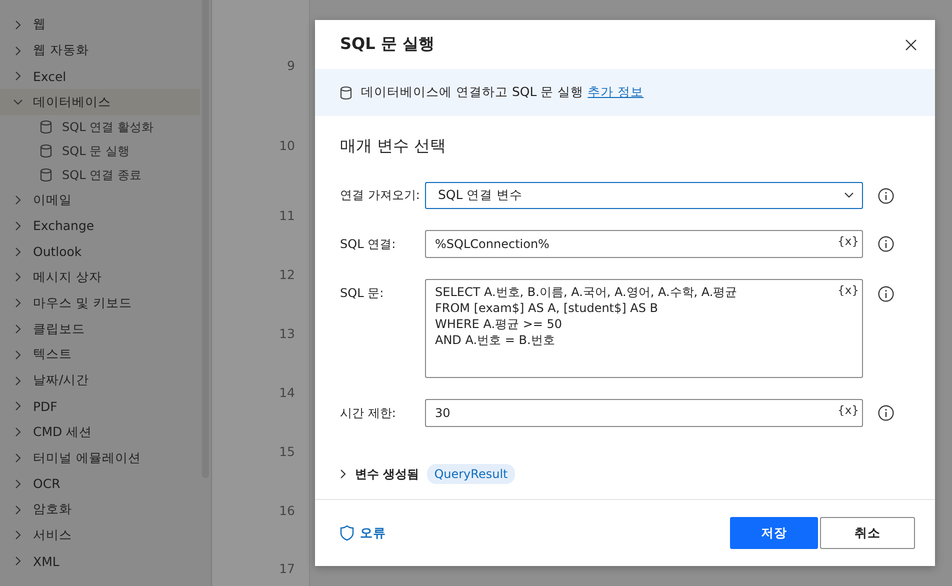 The image size is (952, 586). I want to click on sidebar-item: 웹 자동화, so click(100, 51).